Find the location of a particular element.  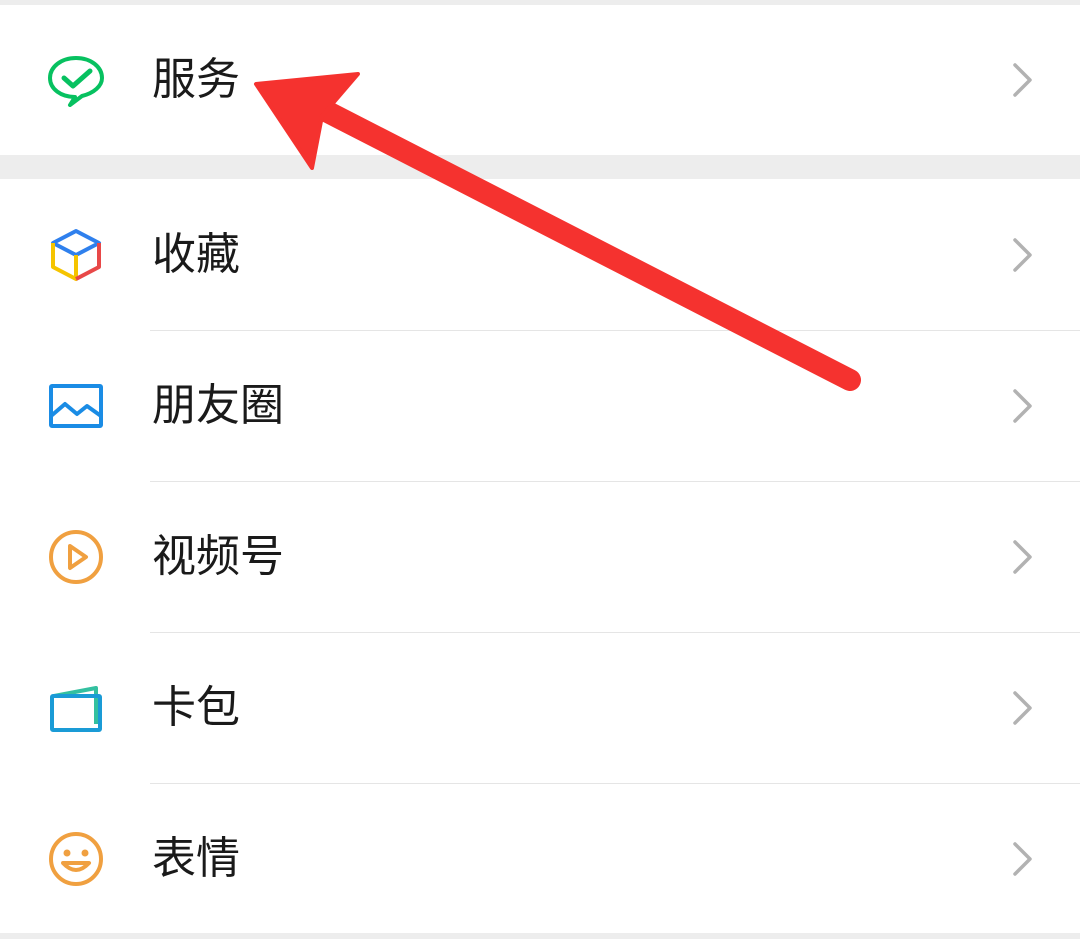

sticker-smile-icon is located at coordinates (76, 859).